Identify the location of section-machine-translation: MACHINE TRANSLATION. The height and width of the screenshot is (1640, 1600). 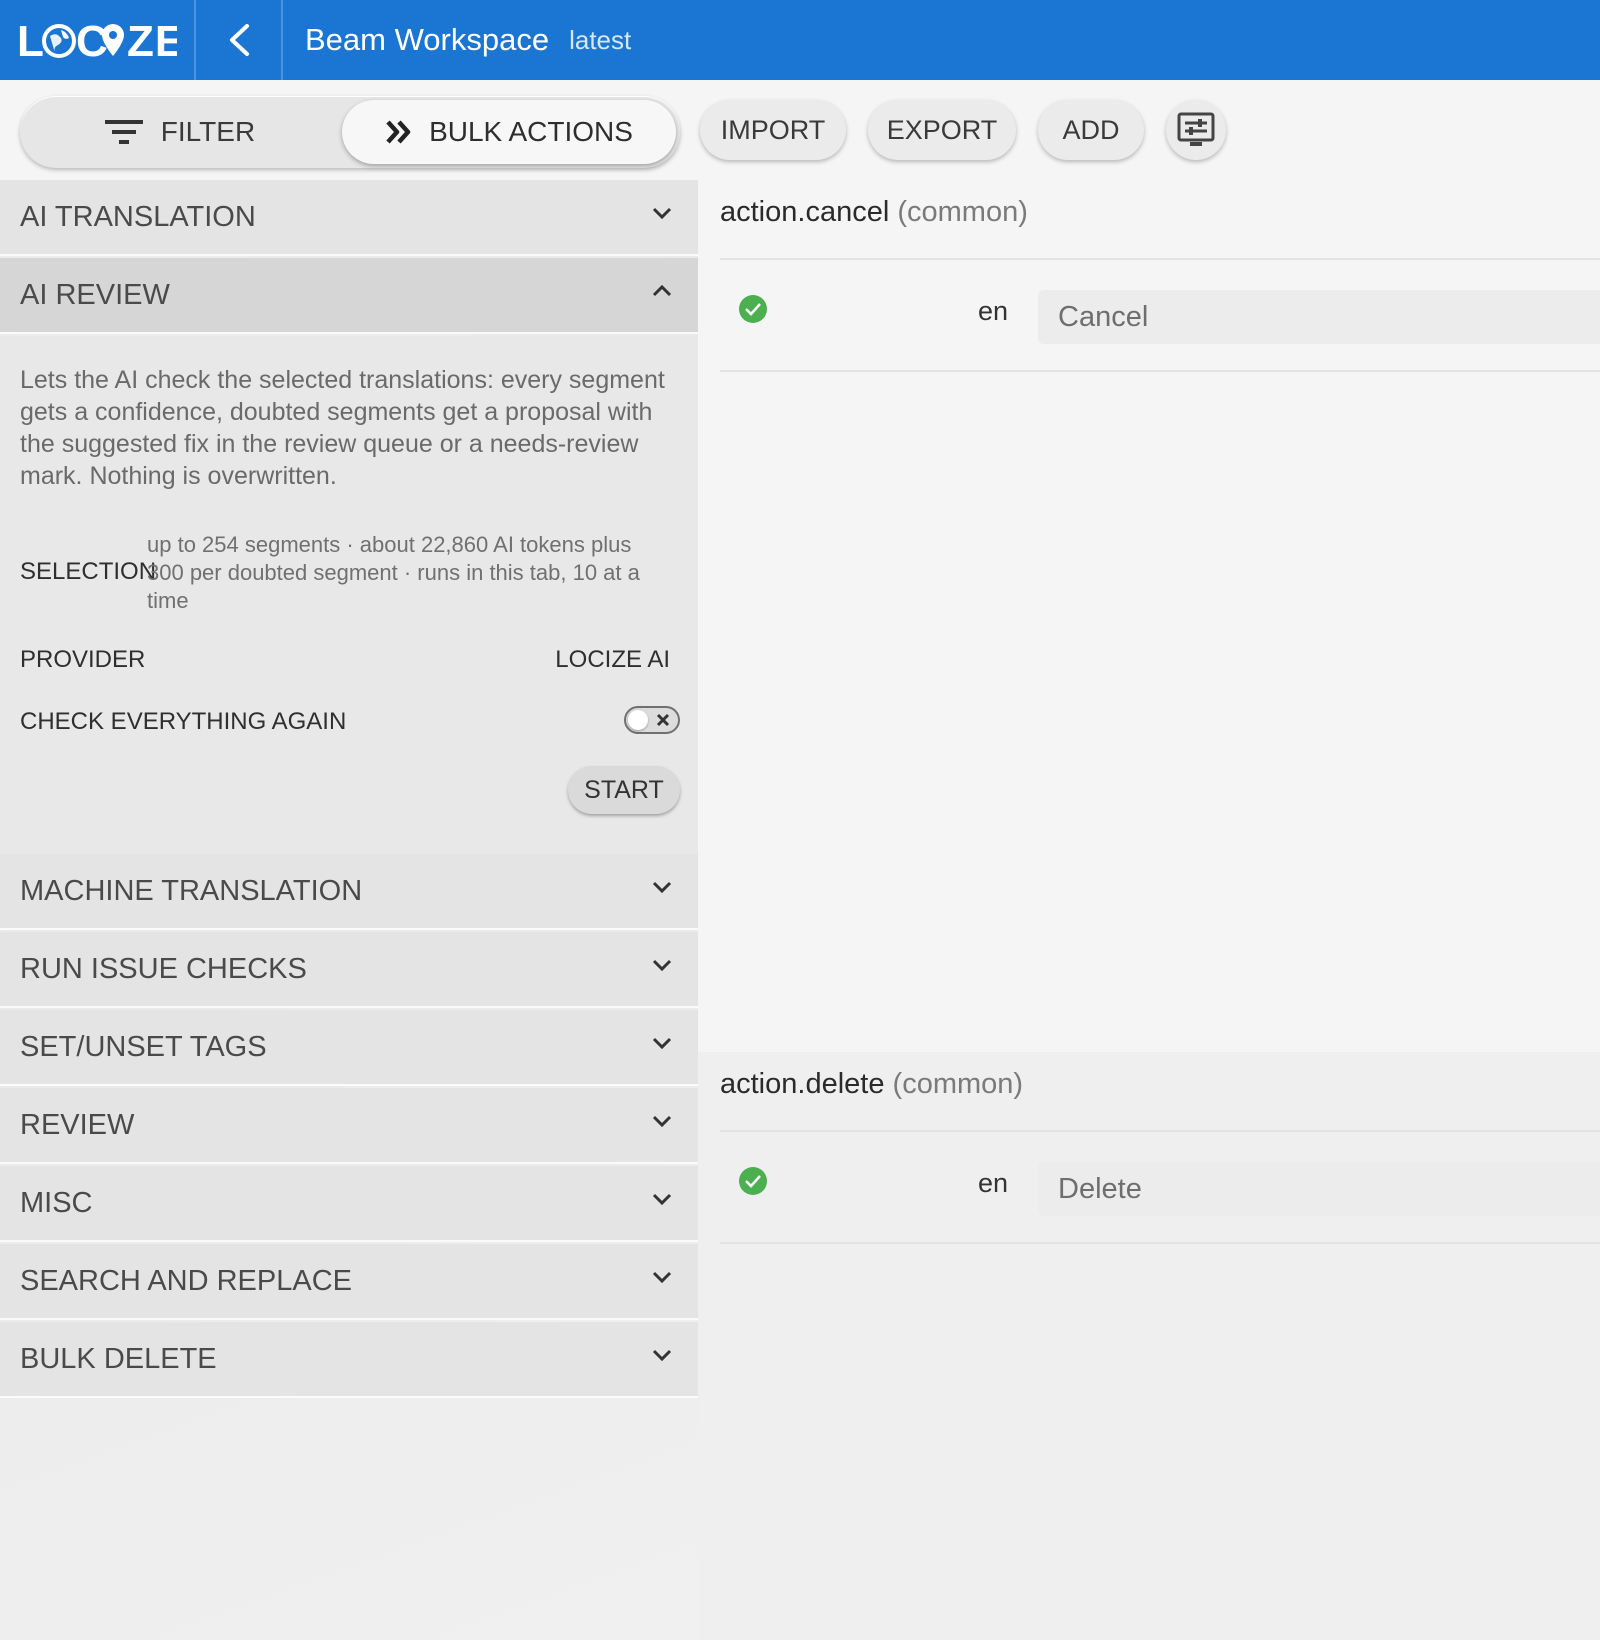
(349, 892).